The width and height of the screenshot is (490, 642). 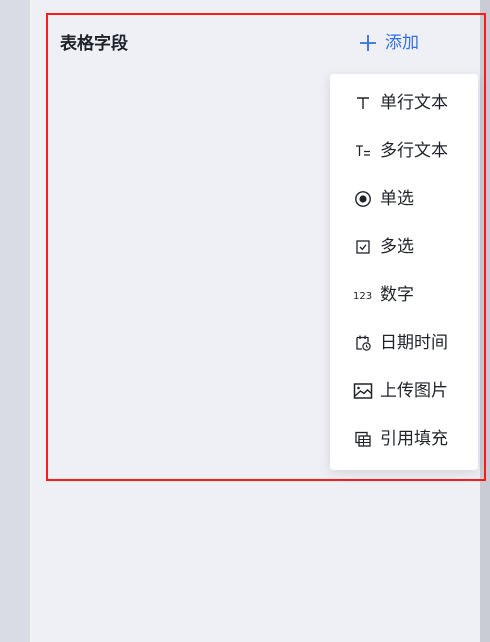 What do you see at coordinates (368, 43) in the screenshot?
I see `plus-icon` at bounding box center [368, 43].